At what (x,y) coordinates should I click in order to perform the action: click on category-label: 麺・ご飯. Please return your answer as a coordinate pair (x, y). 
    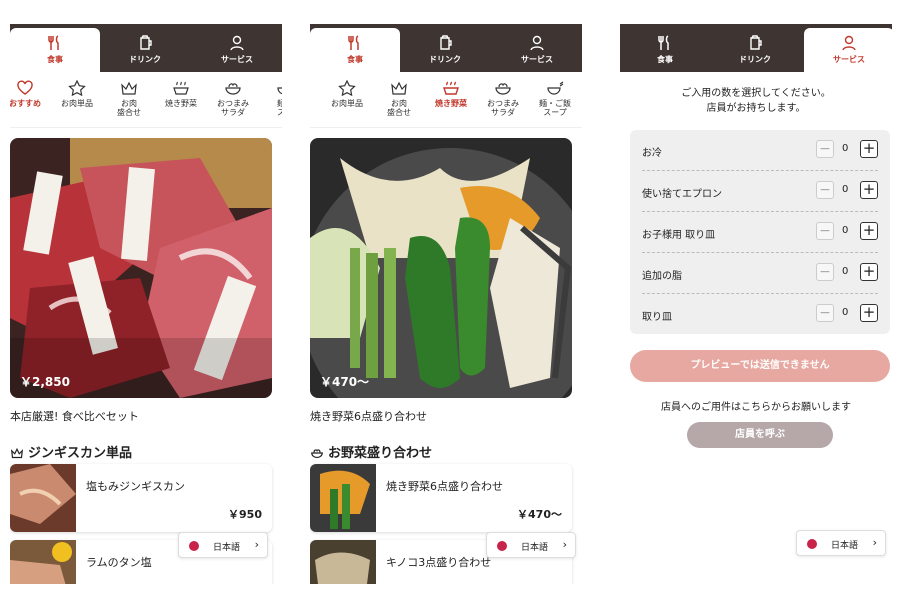
    Looking at the image, I should click on (555, 103).